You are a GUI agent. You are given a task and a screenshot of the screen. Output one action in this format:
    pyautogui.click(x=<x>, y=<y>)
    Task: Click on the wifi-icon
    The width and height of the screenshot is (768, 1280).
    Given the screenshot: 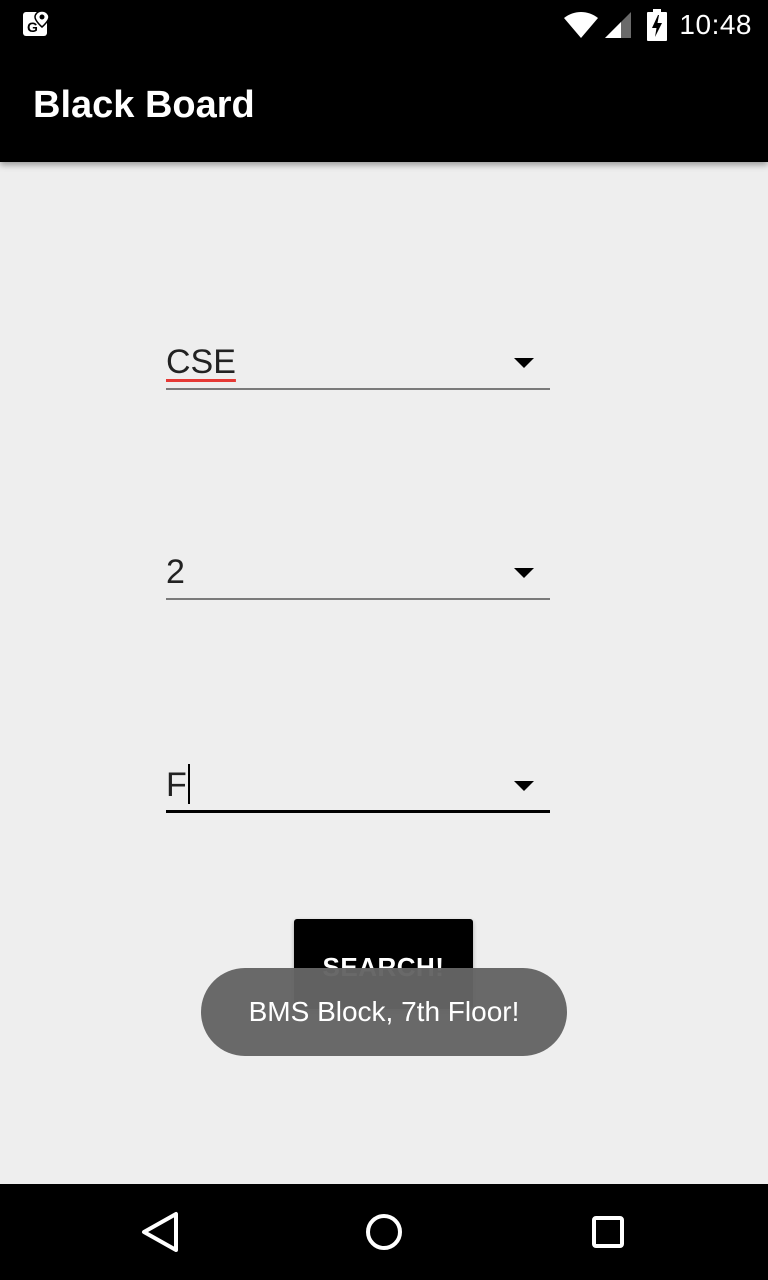 What is the action you would take?
    pyautogui.click(x=581, y=25)
    